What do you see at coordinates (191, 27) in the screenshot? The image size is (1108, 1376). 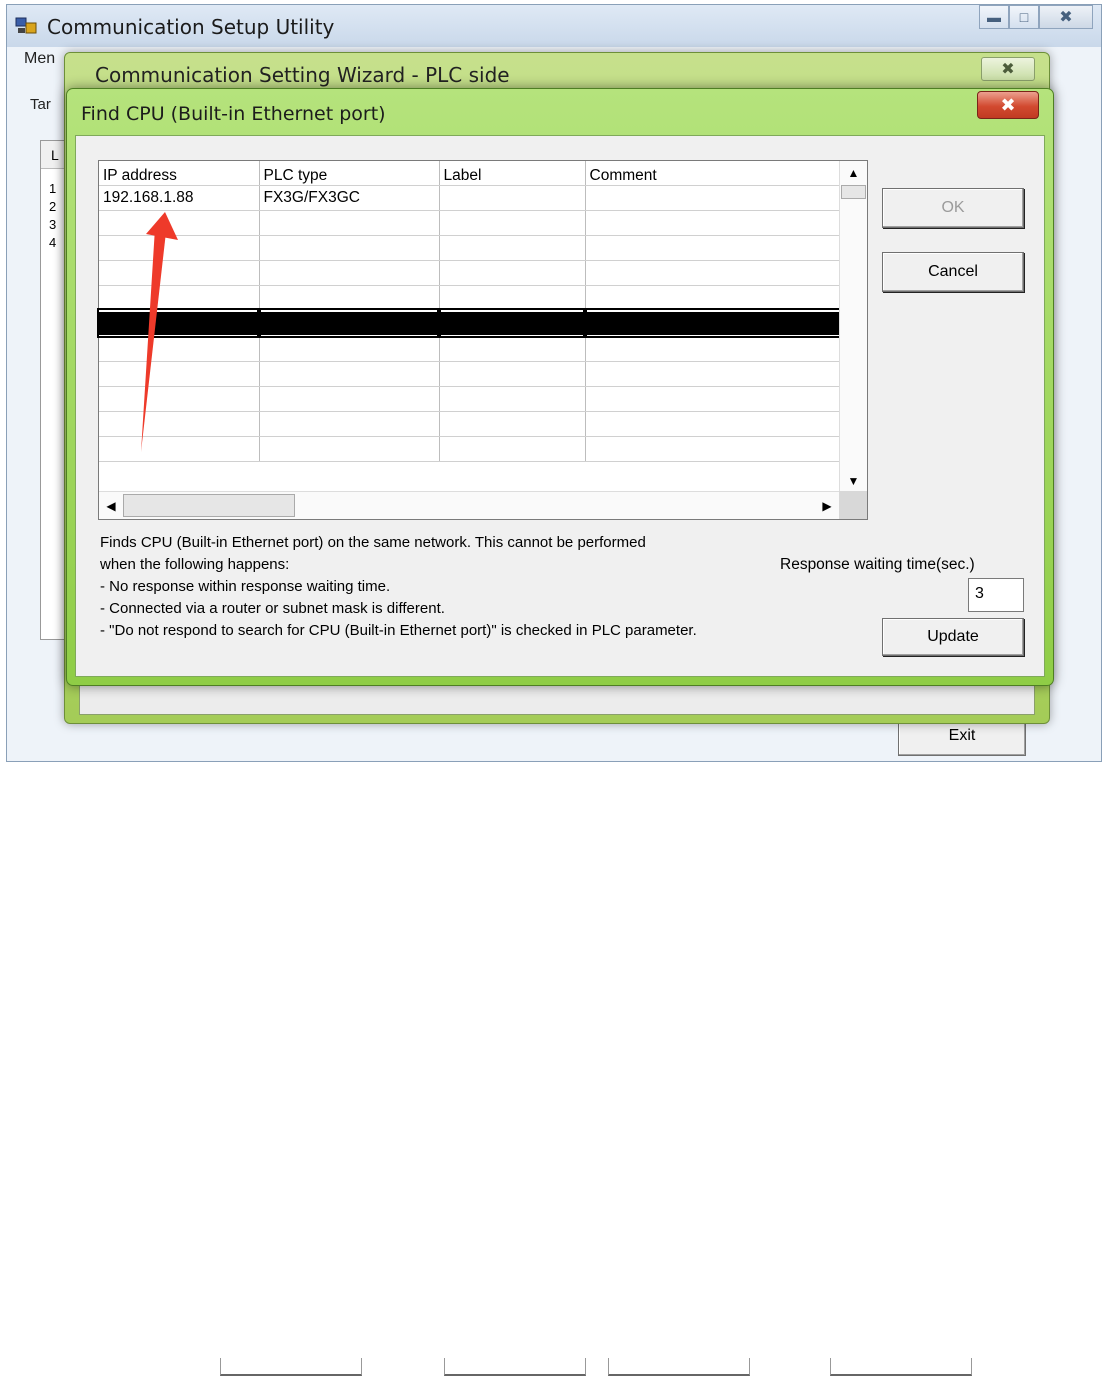 I see `main-window-title: Communication Setup Utility` at bounding box center [191, 27].